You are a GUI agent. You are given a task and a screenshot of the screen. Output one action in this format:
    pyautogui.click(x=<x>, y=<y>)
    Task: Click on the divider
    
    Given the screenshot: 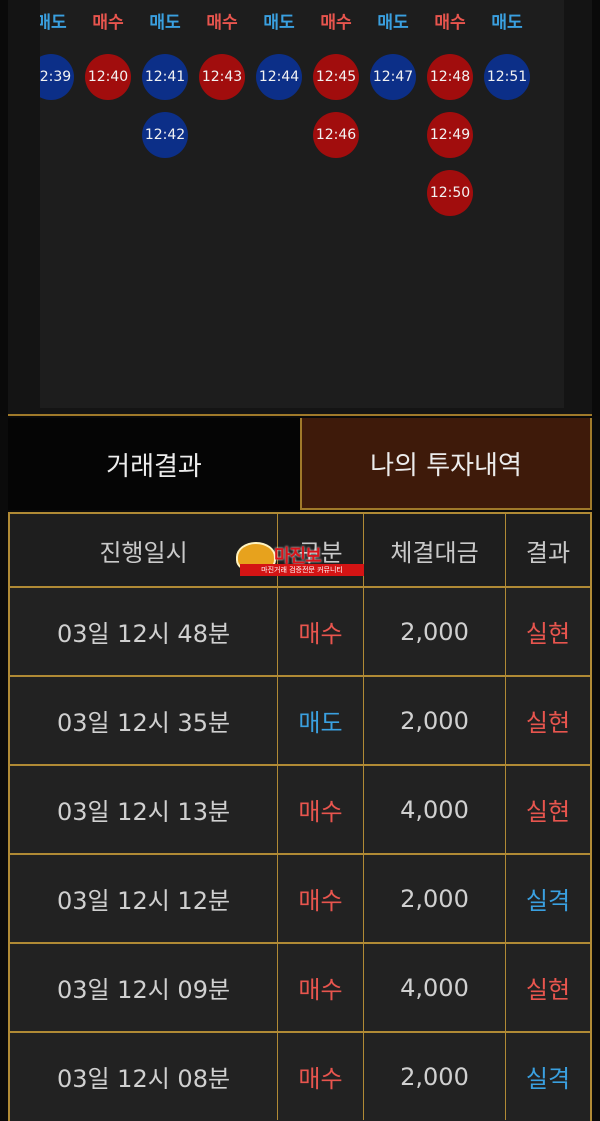 What is the action you would take?
    pyautogui.click(x=300, y=415)
    